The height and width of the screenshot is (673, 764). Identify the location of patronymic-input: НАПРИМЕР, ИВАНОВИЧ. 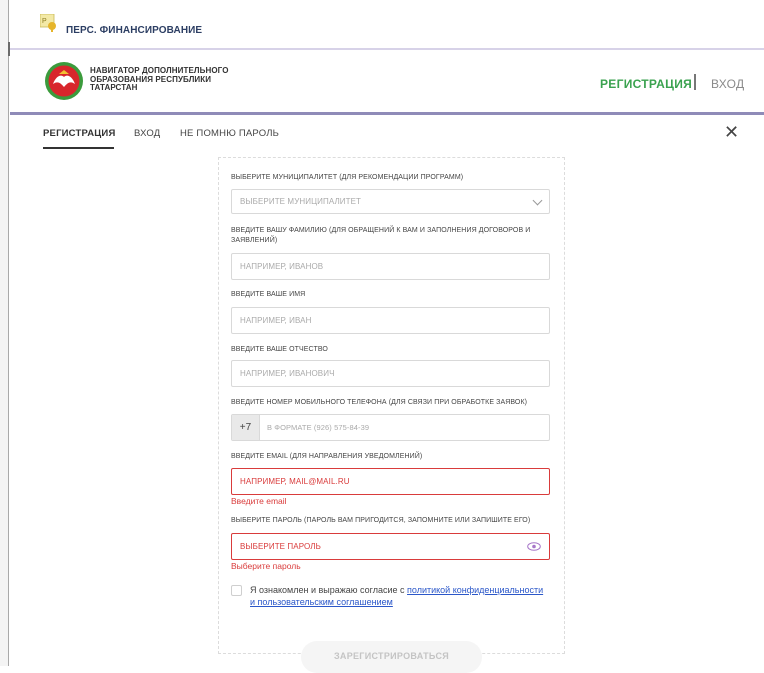
(390, 373).